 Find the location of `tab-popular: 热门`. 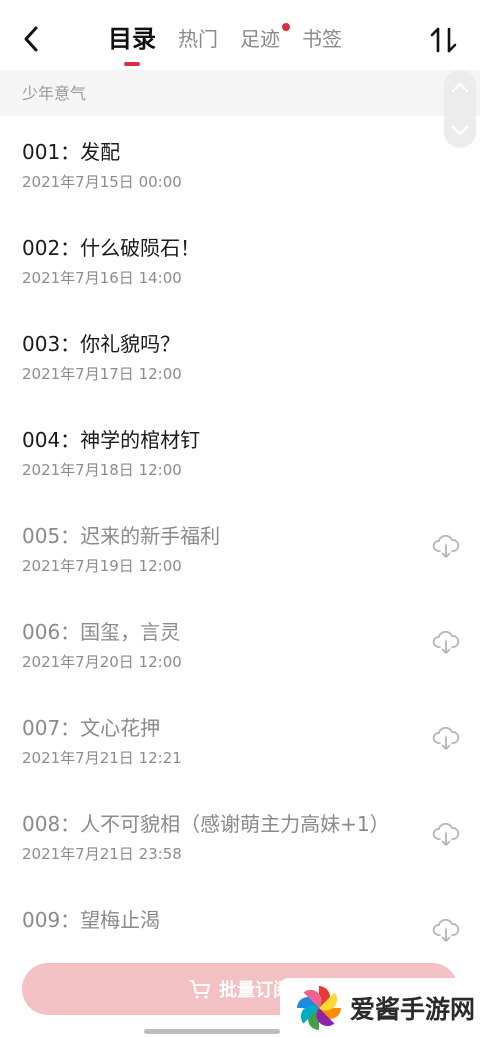

tab-popular: 热门 is located at coordinates (198, 39).